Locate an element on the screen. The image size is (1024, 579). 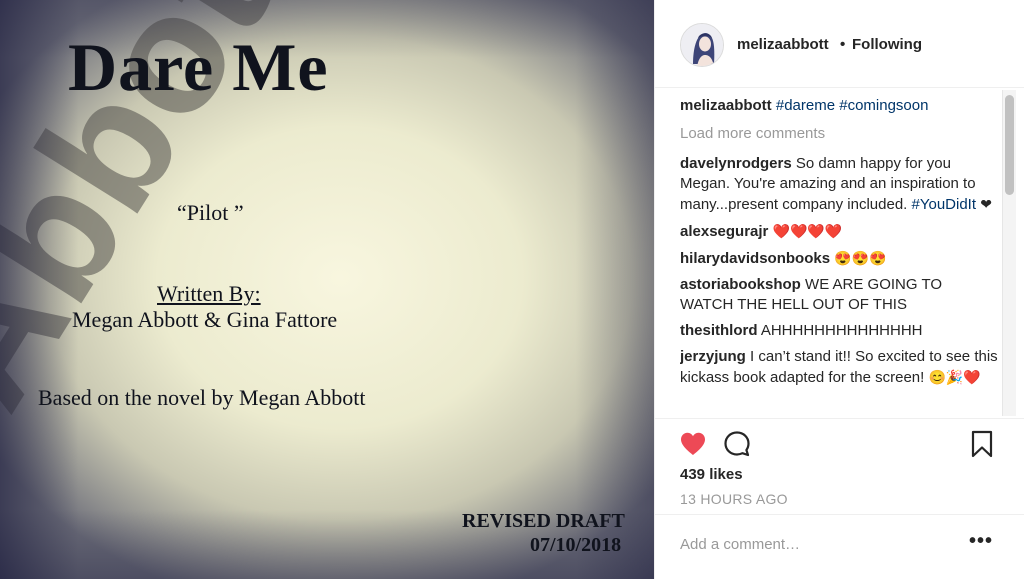
comment-item: thesithlord AHHHHHHHHHHHHHH is located at coordinates (839, 331).